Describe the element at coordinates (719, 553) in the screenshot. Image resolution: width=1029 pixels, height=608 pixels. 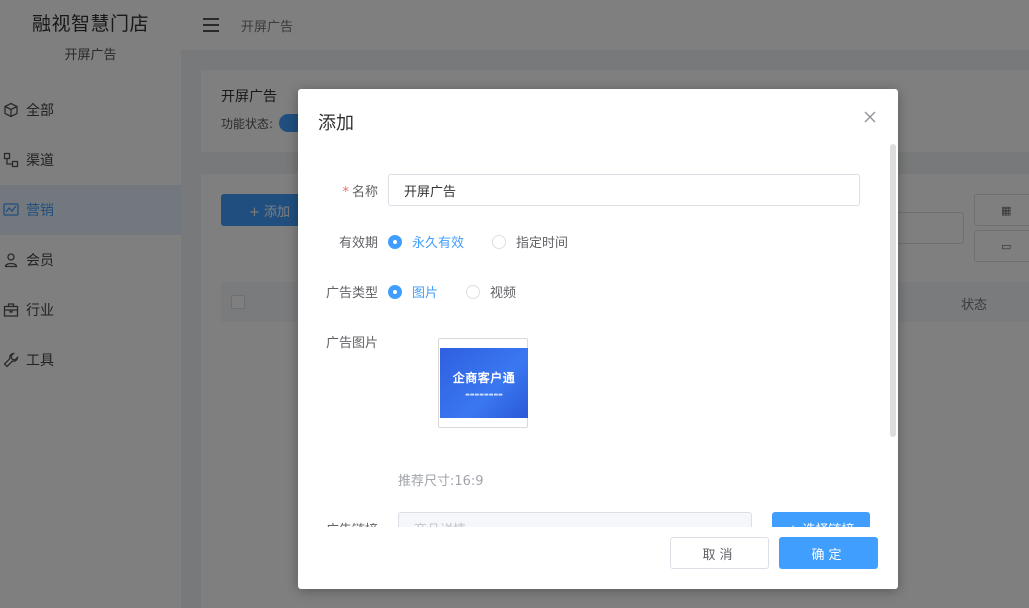
I see `cancel-button: 取消` at that location.